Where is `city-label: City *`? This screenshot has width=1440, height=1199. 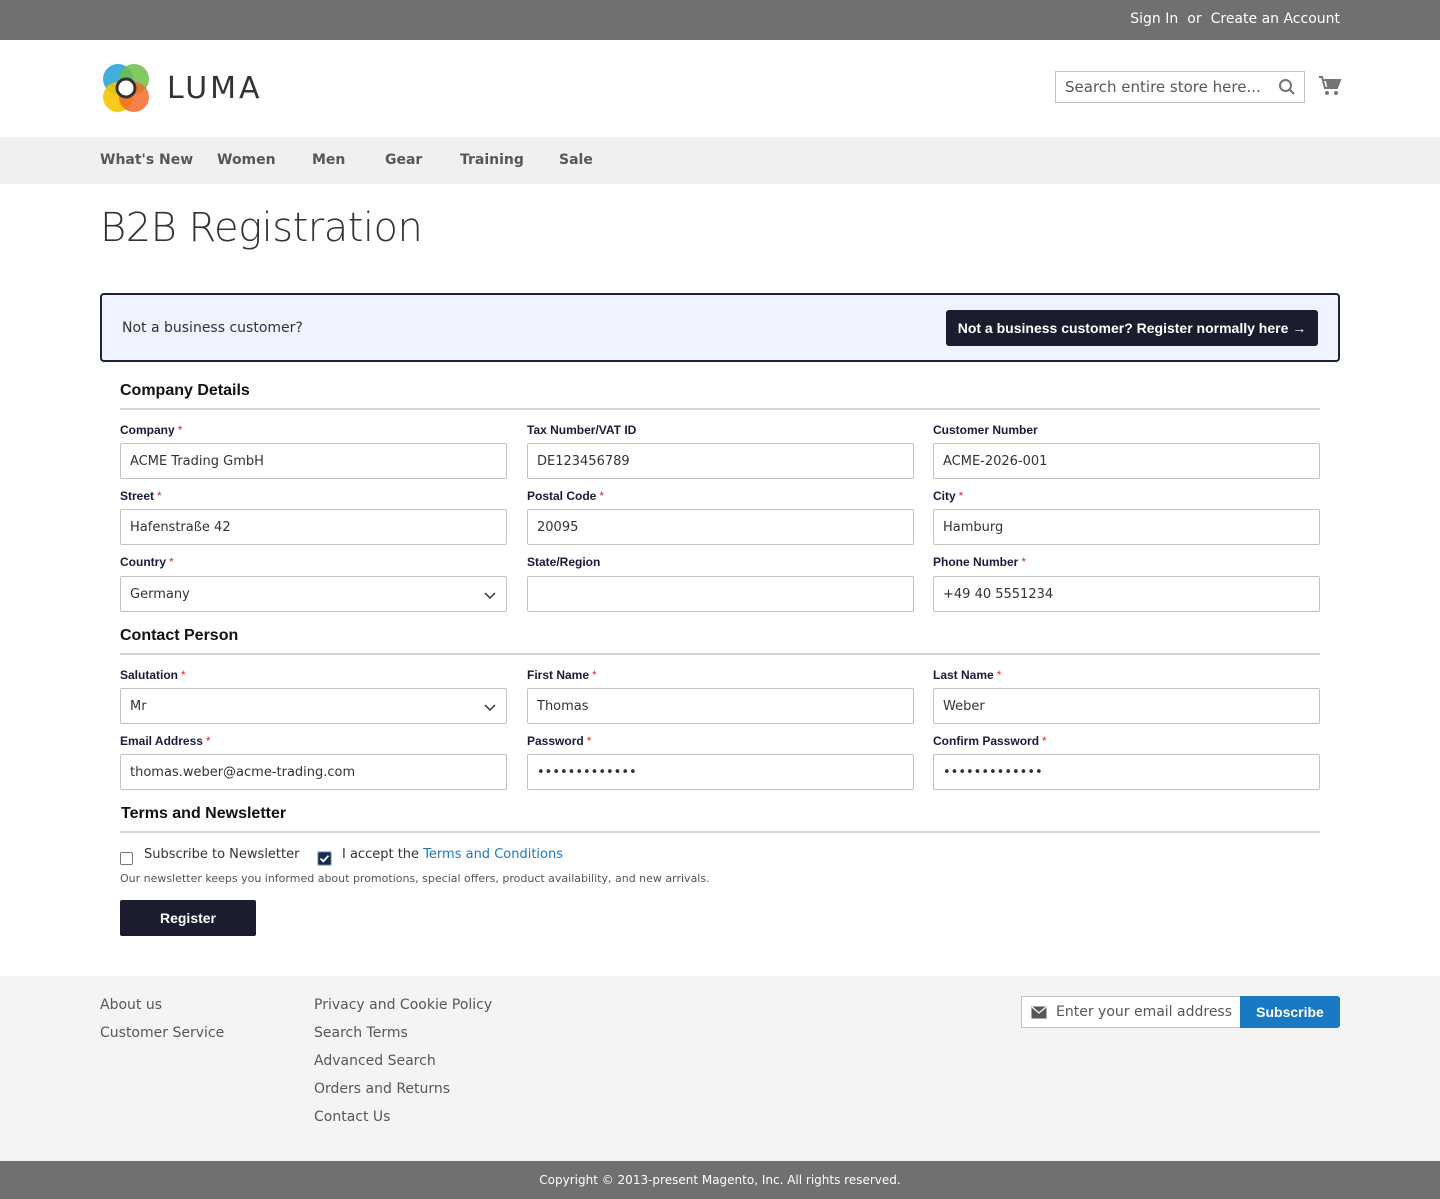
city-label: City * is located at coordinates (948, 496).